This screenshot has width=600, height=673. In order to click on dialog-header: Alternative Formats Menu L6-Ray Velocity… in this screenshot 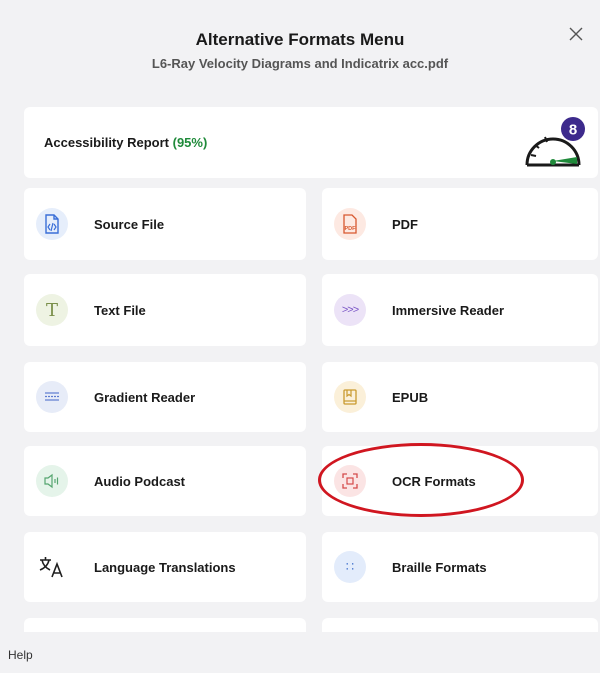, I will do `click(300, 50)`.